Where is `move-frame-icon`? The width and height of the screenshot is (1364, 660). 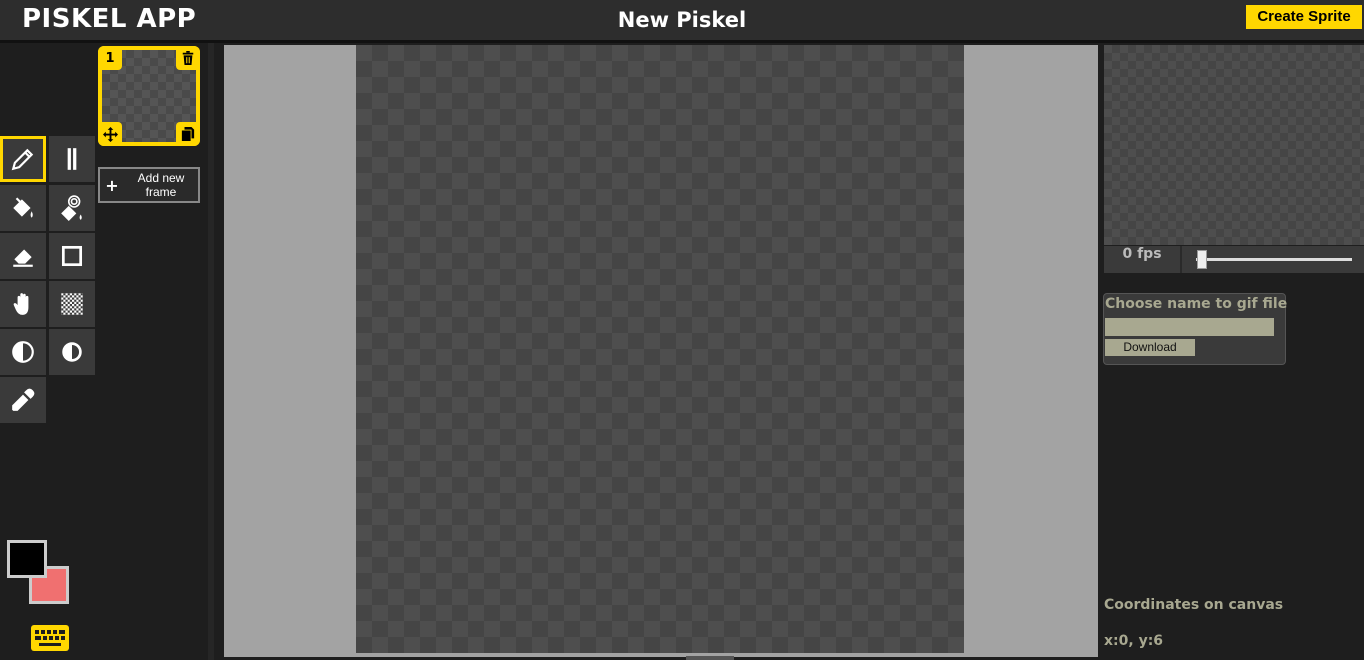 move-frame-icon is located at coordinates (110, 134).